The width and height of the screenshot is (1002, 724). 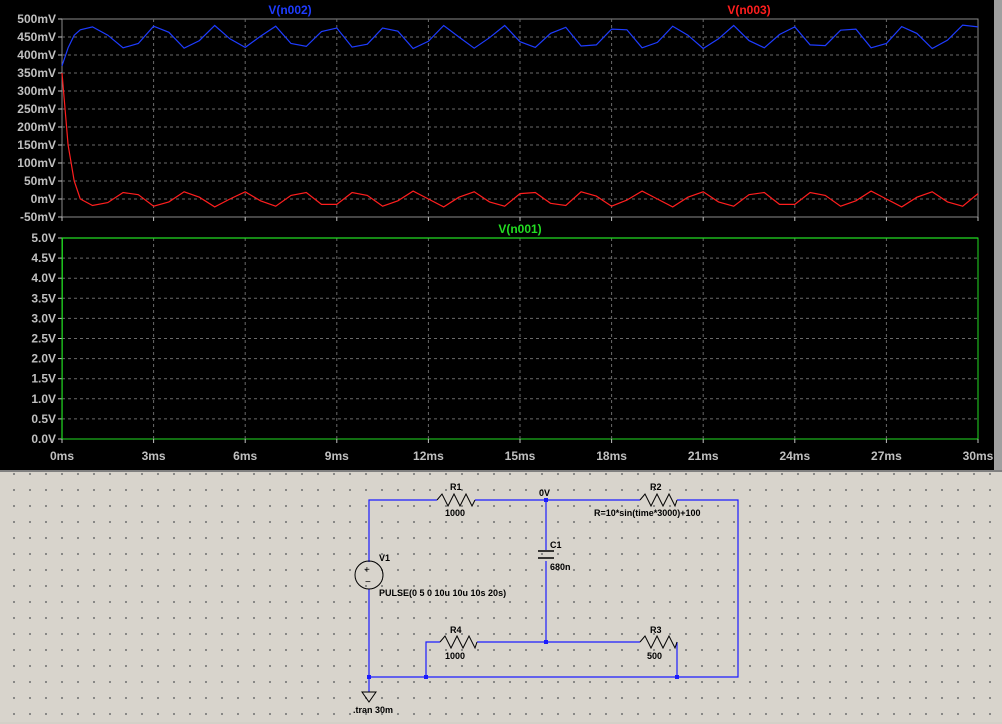 What do you see at coordinates (554, 556) in the screenshot?
I see `capacitor-c1: C1 680n` at bounding box center [554, 556].